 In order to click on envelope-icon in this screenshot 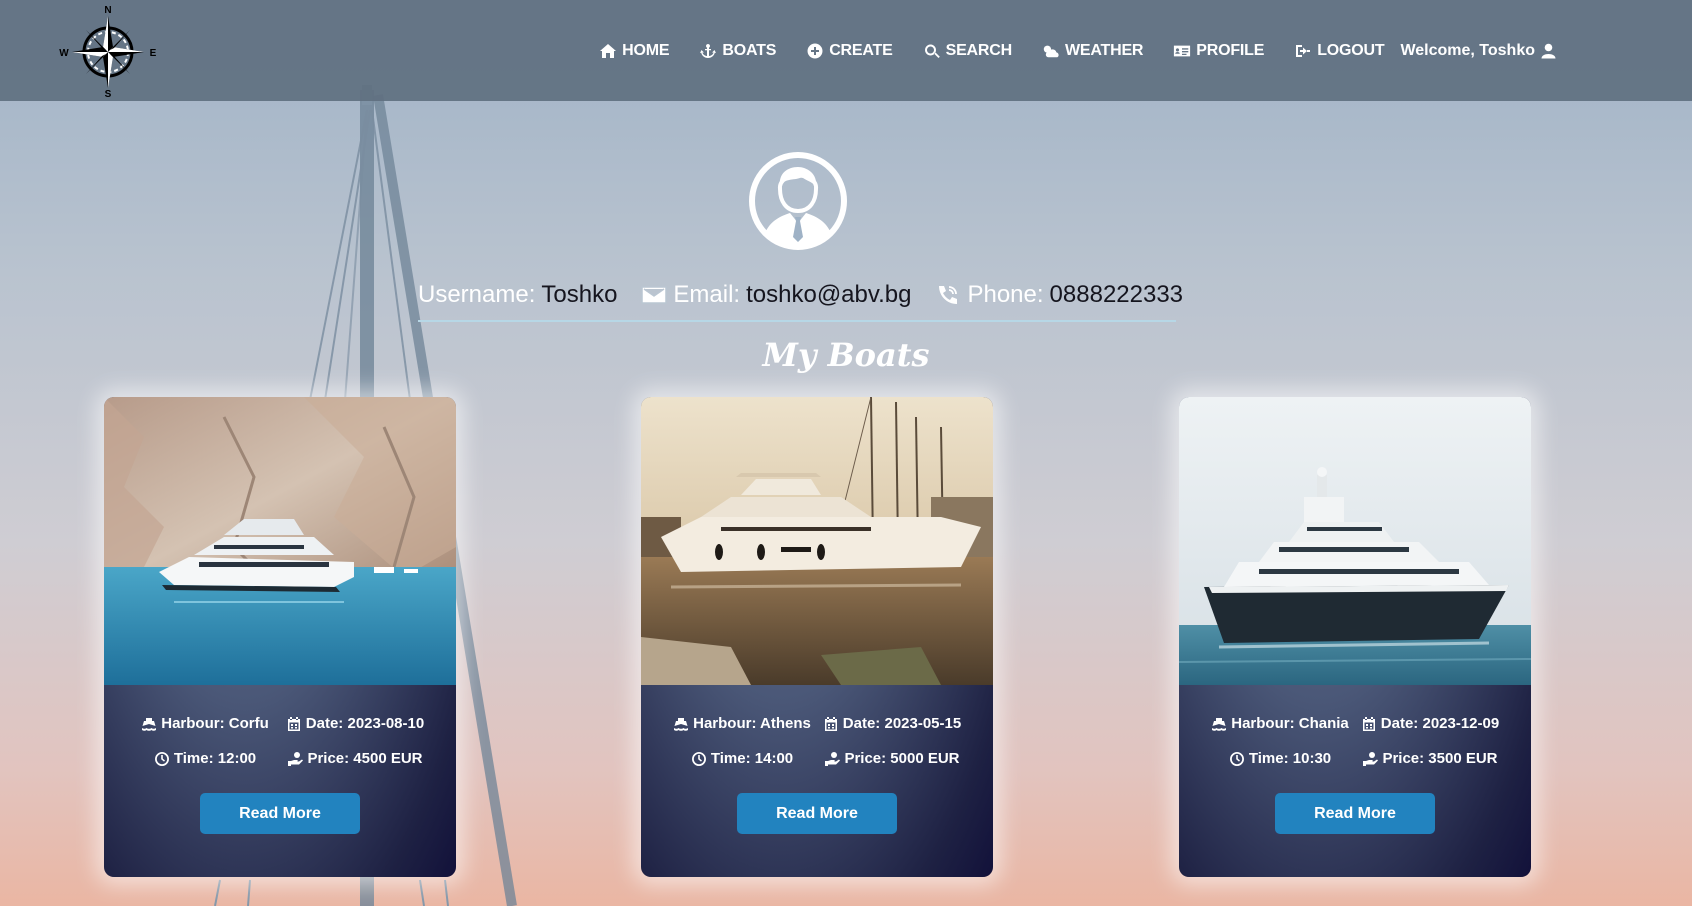, I will do `click(654, 295)`.